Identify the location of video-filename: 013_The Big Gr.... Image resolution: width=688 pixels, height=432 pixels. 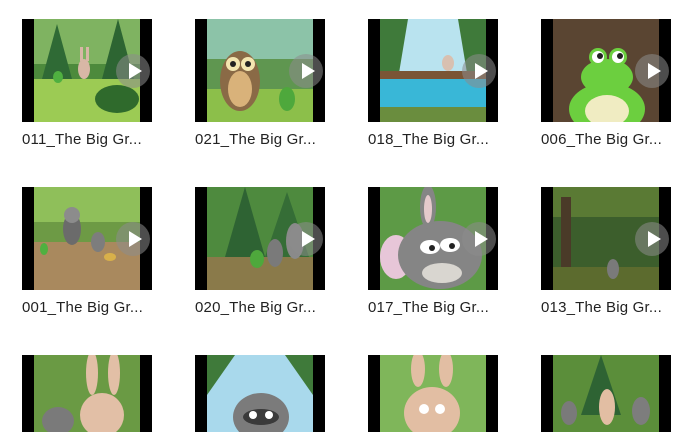
(614, 307).